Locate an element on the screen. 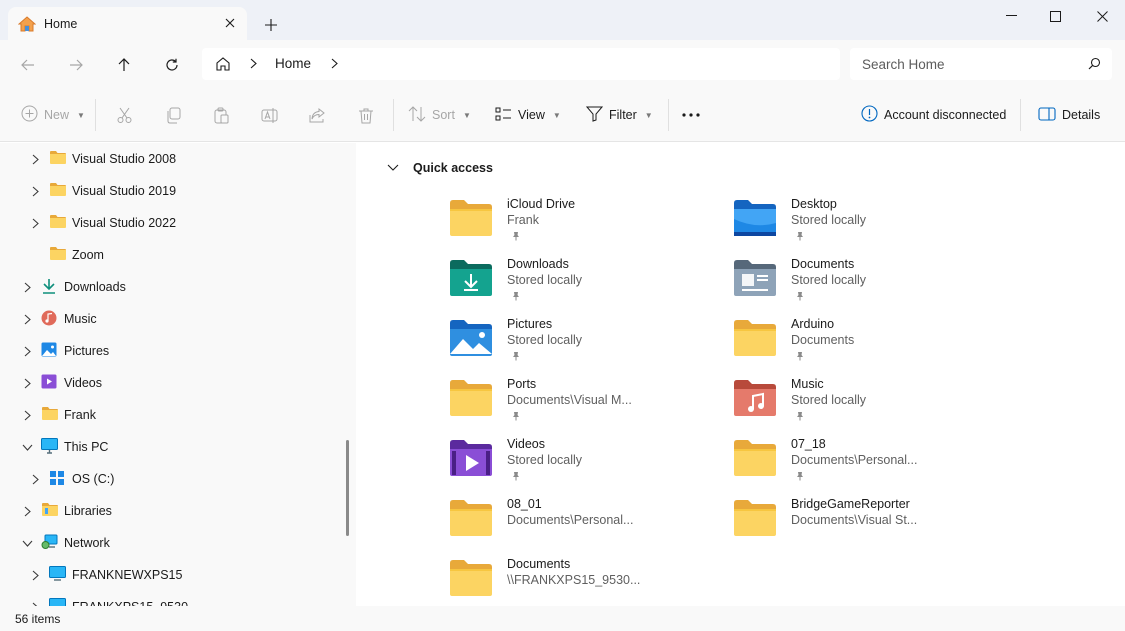  quick-access-item: Videos Stored locally is located at coordinates (584, 465).